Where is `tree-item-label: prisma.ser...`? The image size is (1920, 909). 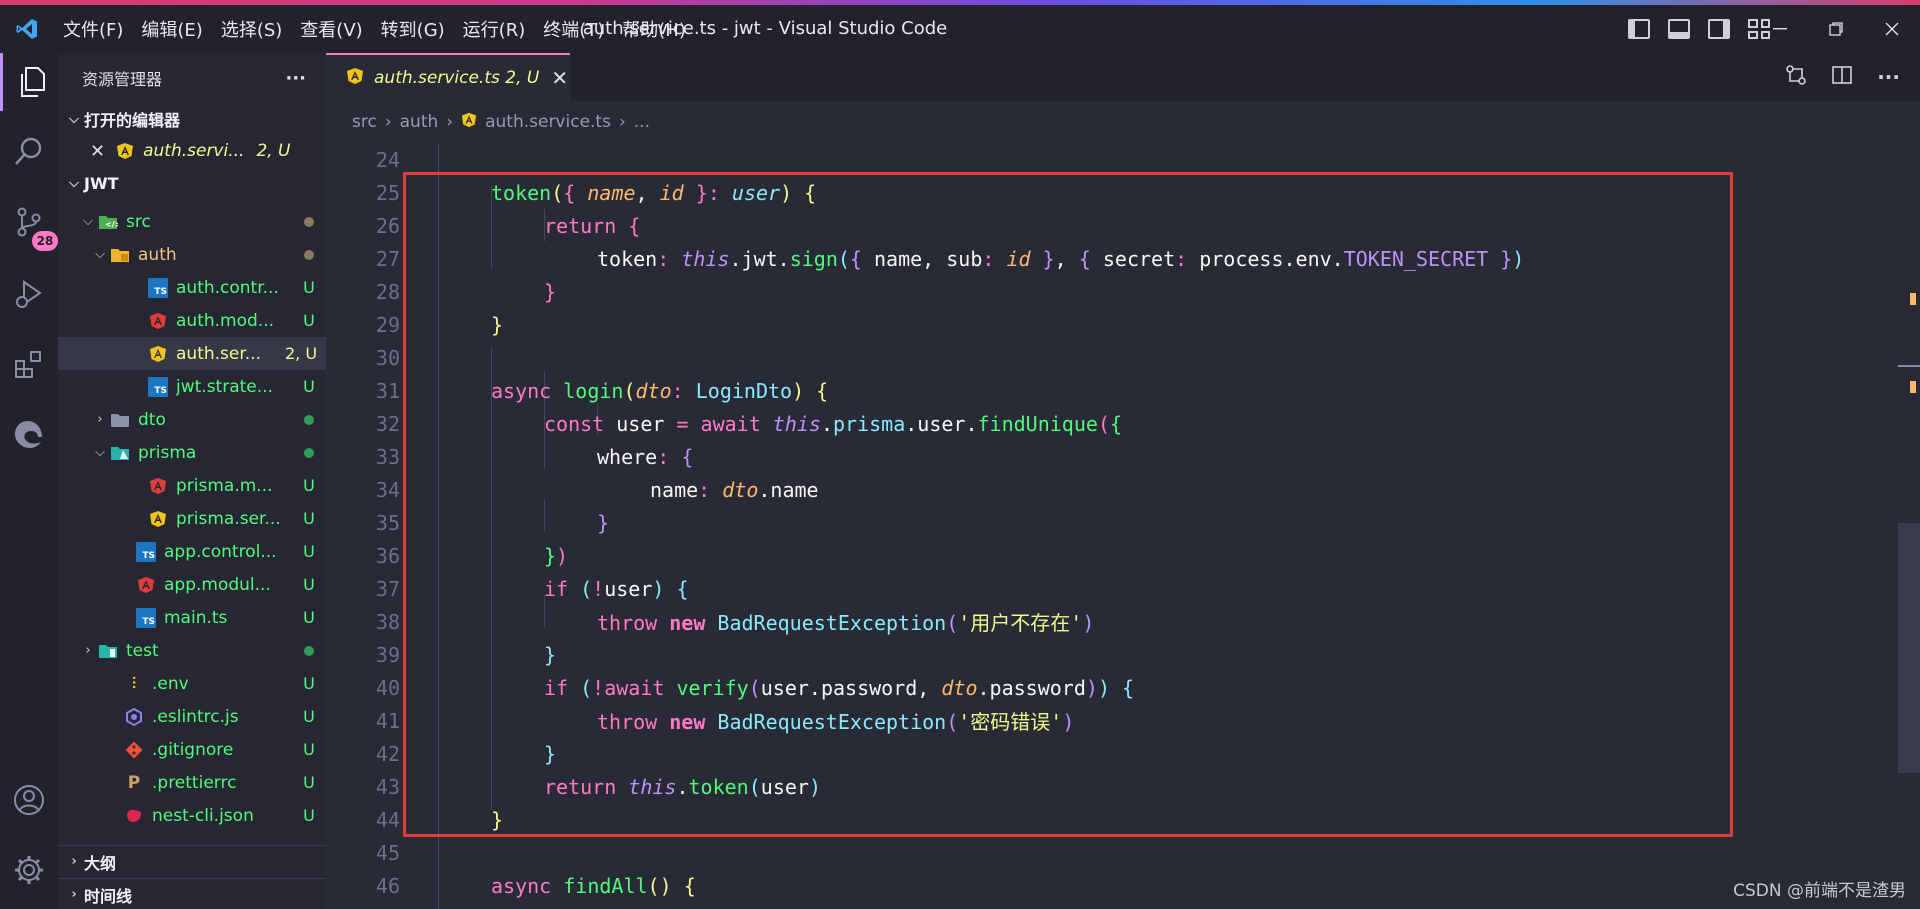 tree-item-label: prisma.ser... is located at coordinates (228, 518).